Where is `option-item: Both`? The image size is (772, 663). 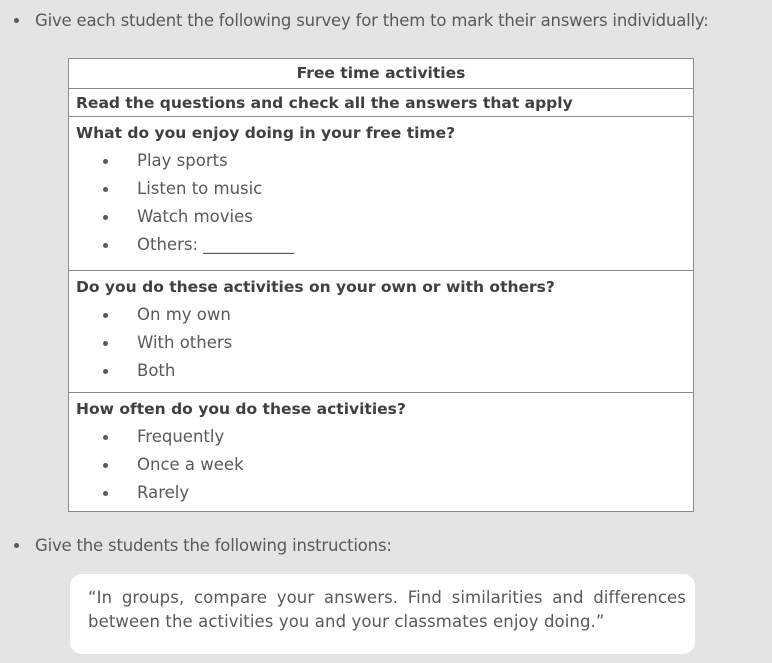
option-item: Both is located at coordinates (384, 371).